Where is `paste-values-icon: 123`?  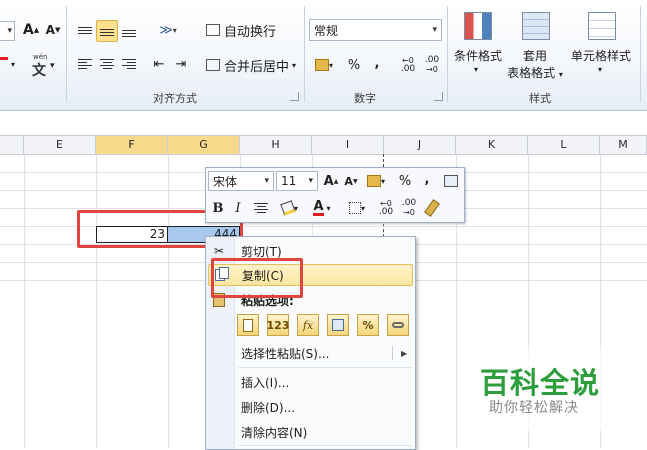
paste-values-icon: 123 is located at coordinates (278, 325).